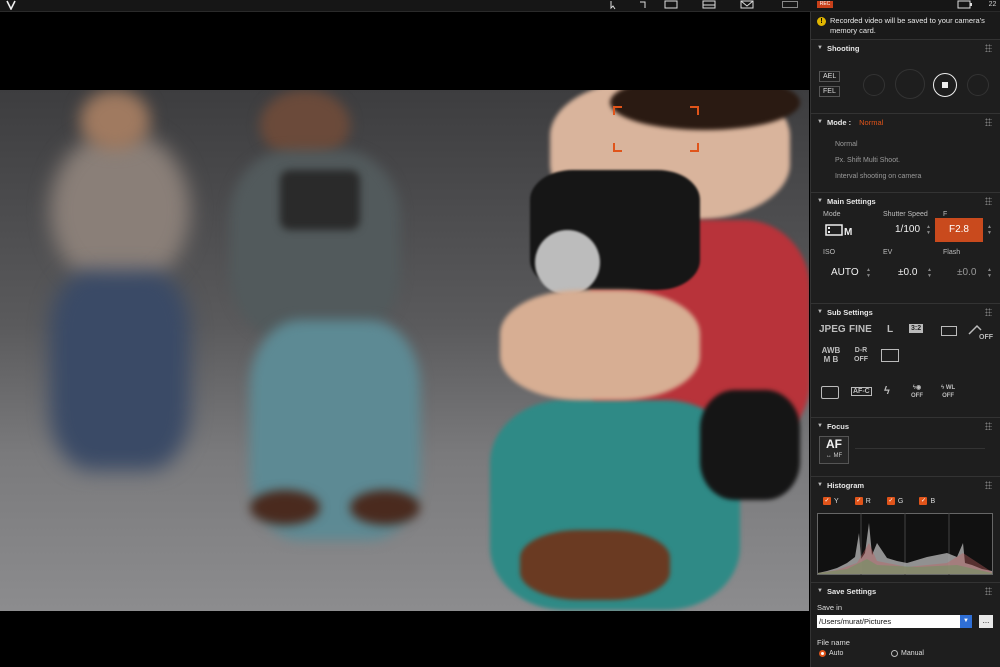 Image resolution: width=1000 pixels, height=667 pixels. I want to click on iso-value: AUTO, so click(845, 272).